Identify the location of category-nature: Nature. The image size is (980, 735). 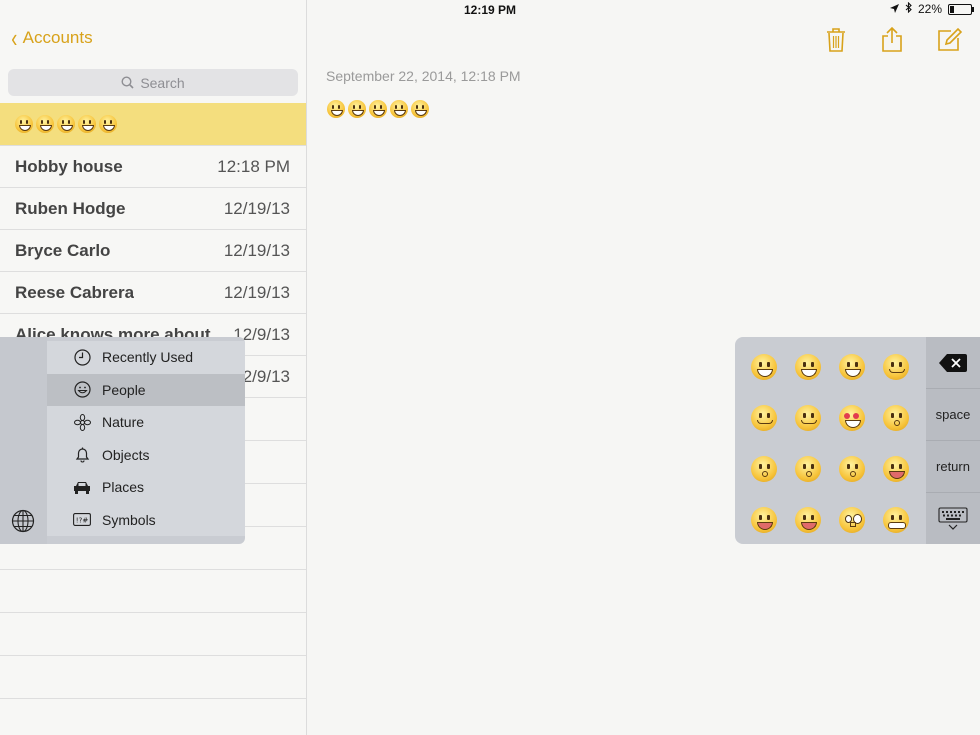
(146, 422).